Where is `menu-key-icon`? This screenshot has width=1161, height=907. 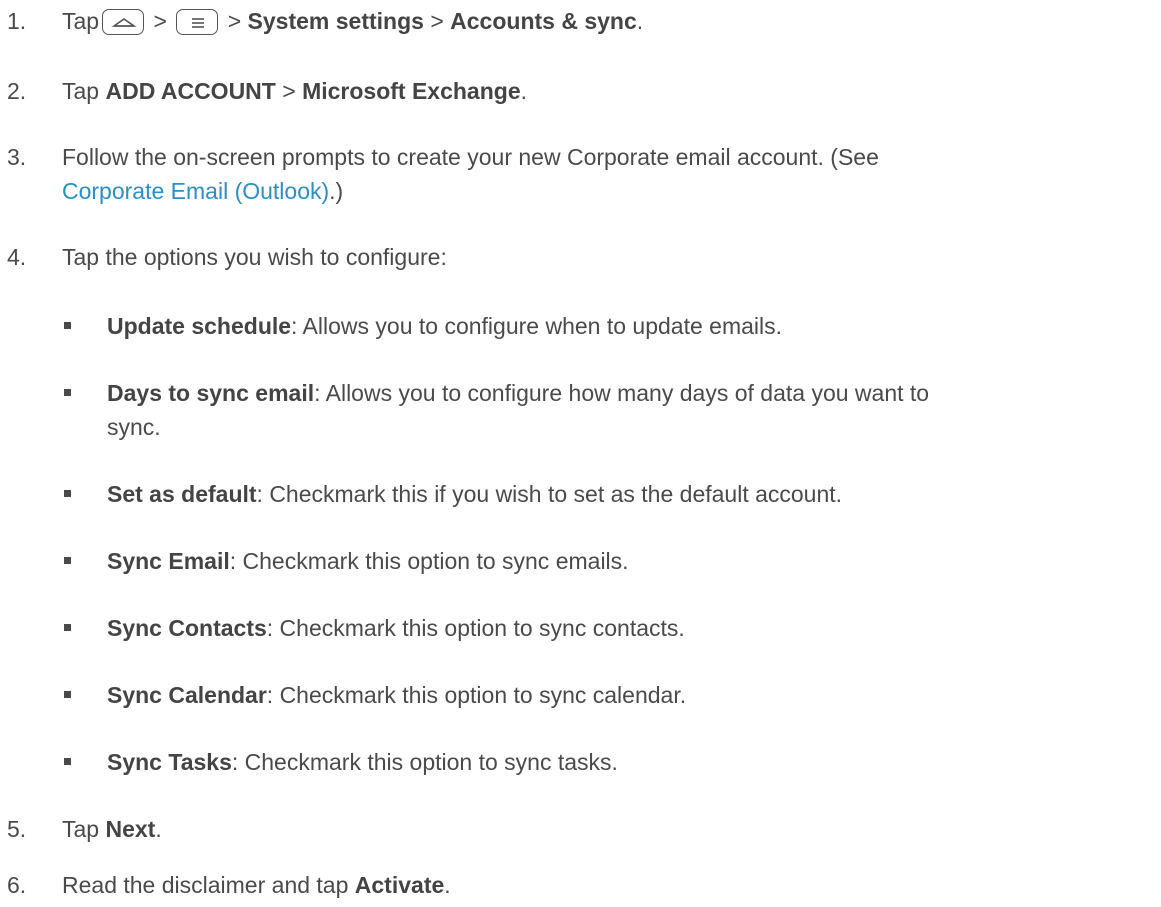
menu-key-icon is located at coordinates (197, 22).